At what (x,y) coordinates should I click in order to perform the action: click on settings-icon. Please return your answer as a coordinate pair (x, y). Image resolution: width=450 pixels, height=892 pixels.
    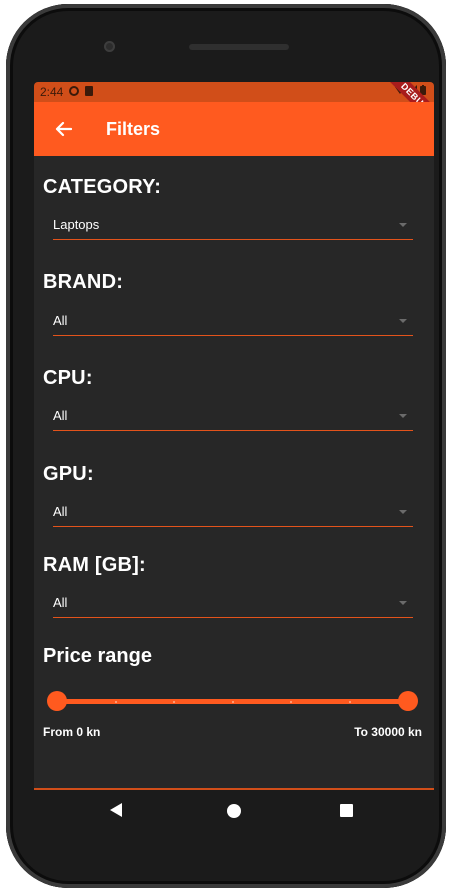
    Looking at the image, I should click on (74, 92).